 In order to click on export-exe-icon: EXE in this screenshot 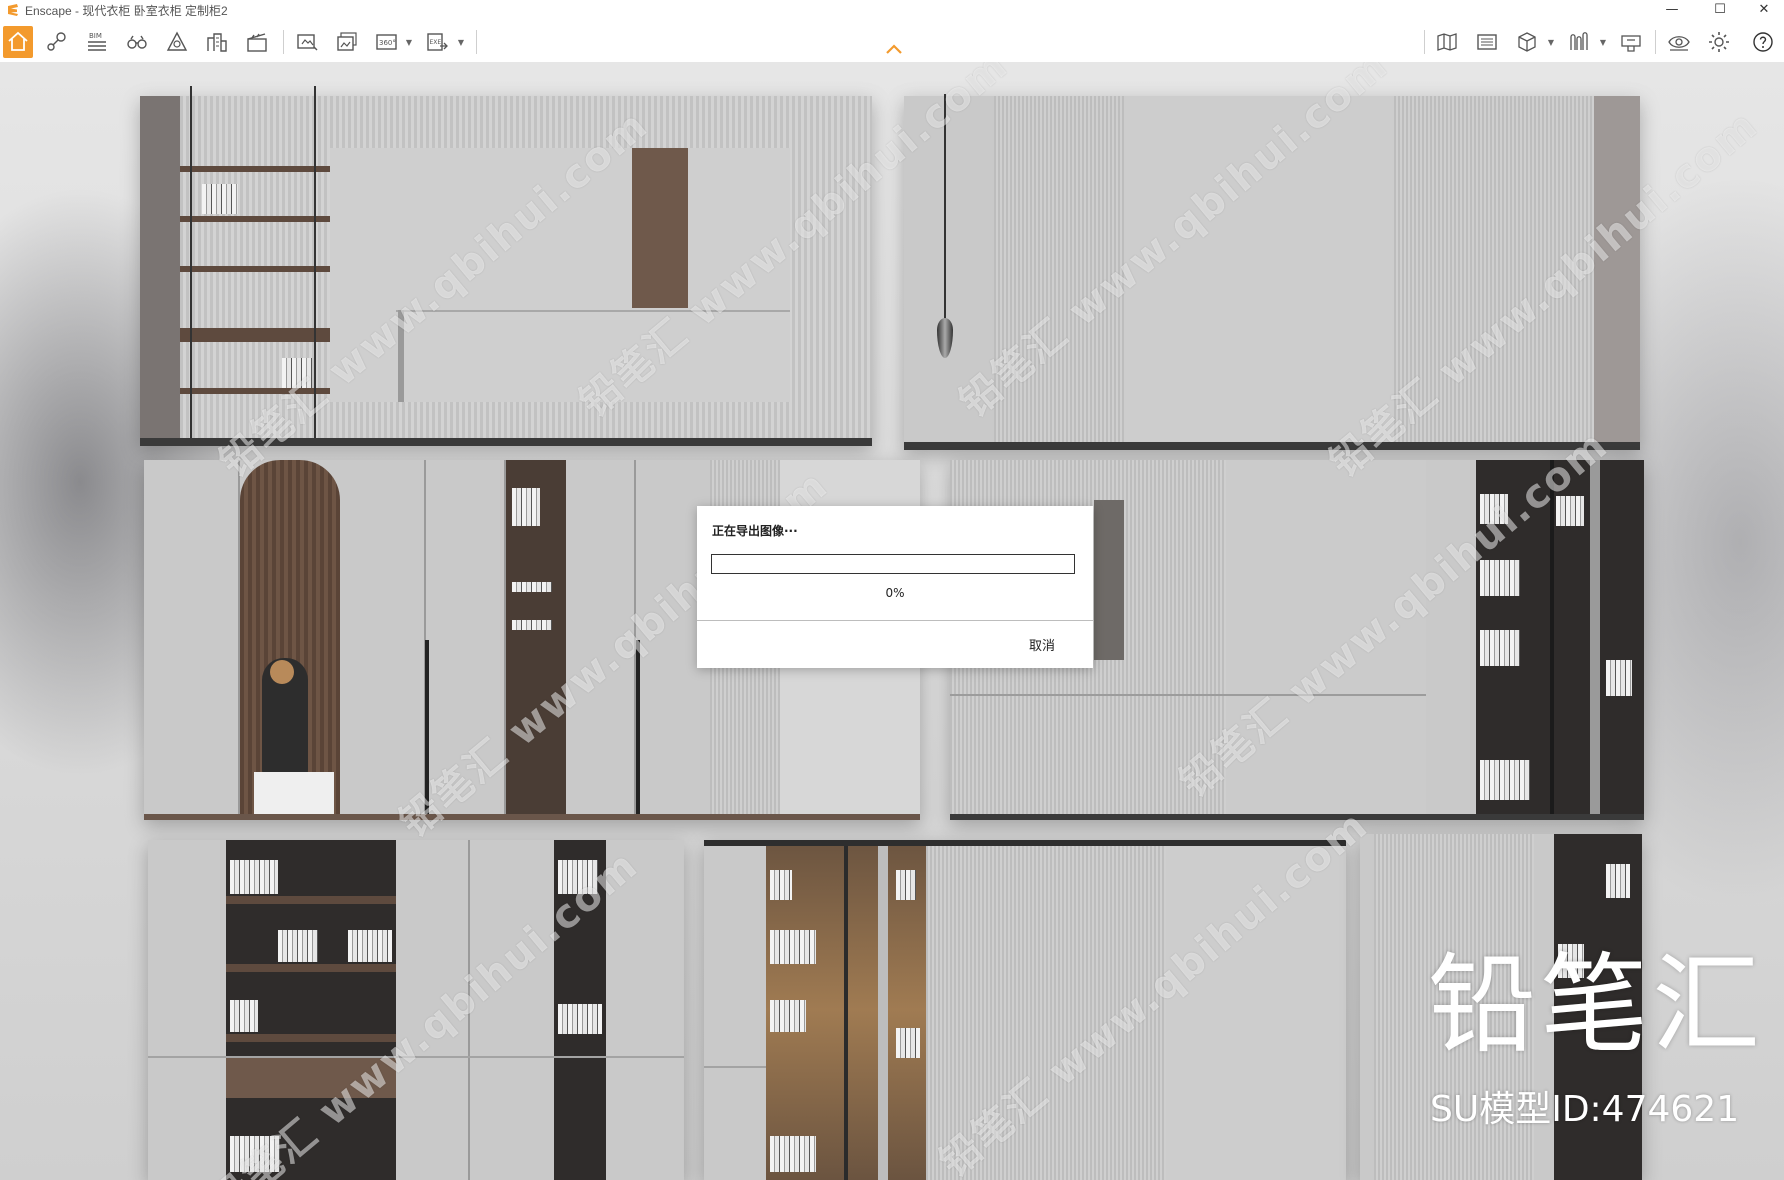, I will do `click(437, 42)`.